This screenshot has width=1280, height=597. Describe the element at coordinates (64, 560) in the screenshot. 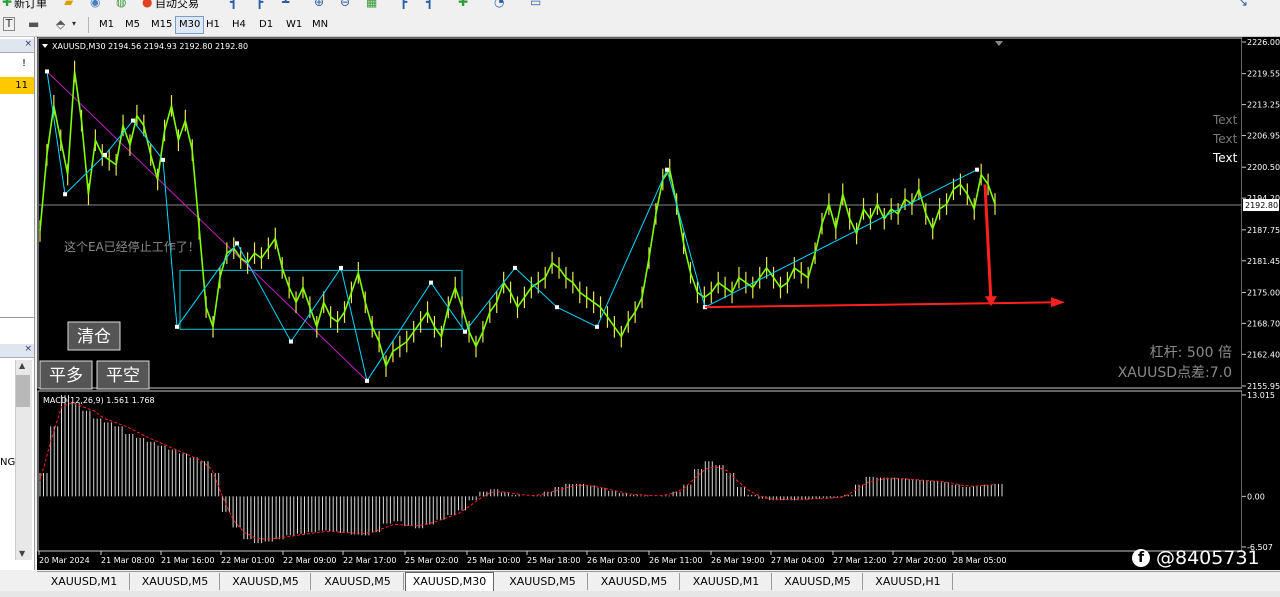

I see `time-tick-label: 20 Mar 2024` at that location.